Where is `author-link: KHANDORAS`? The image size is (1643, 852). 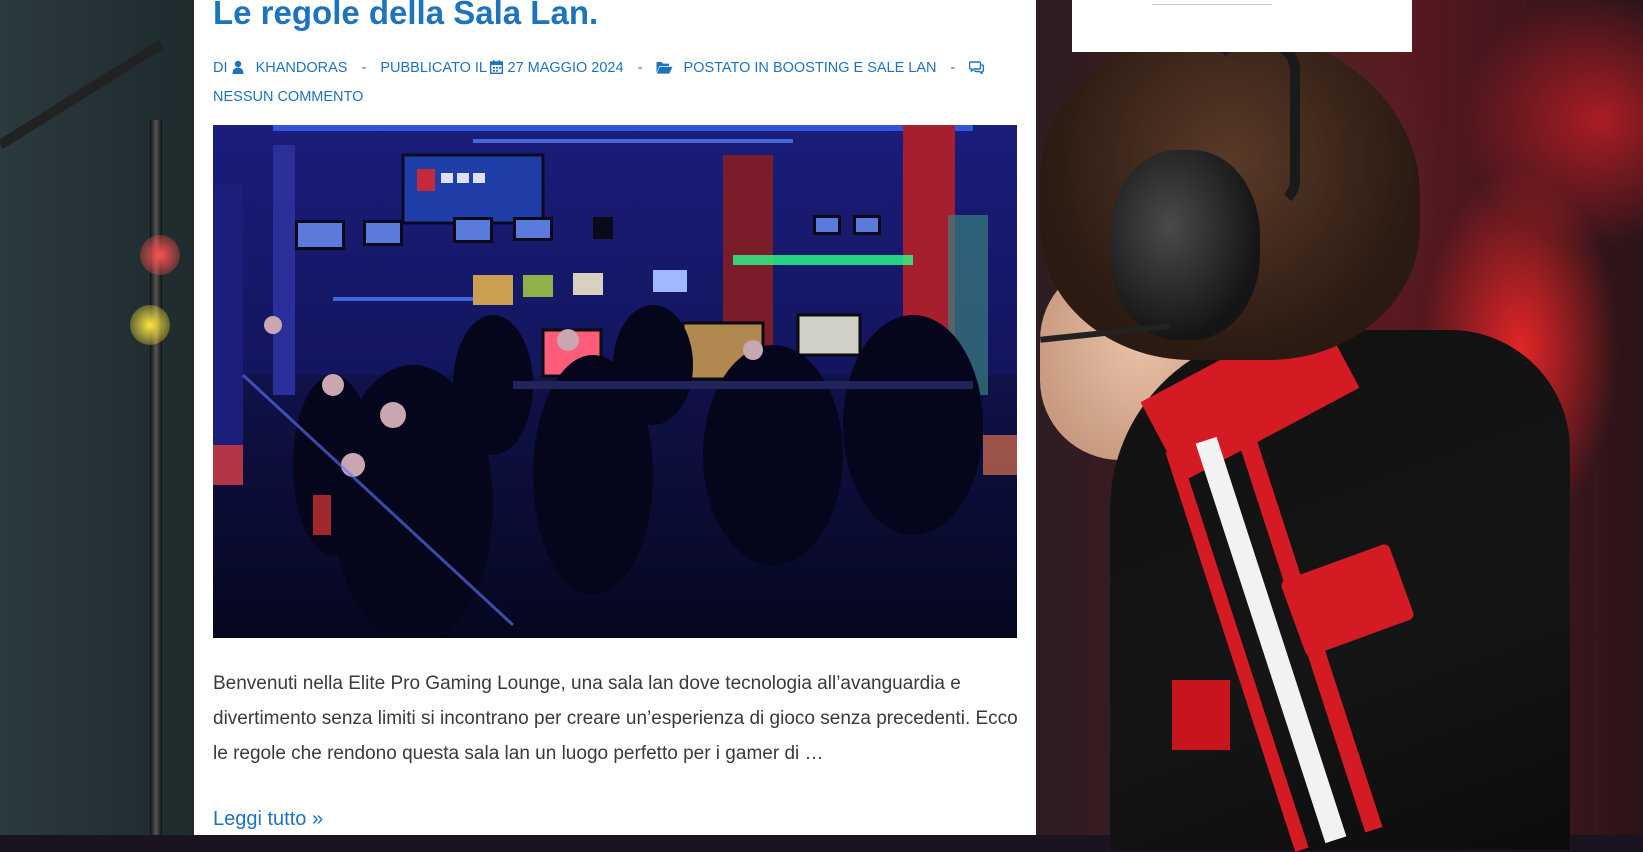 author-link: KHANDORAS is located at coordinates (302, 68).